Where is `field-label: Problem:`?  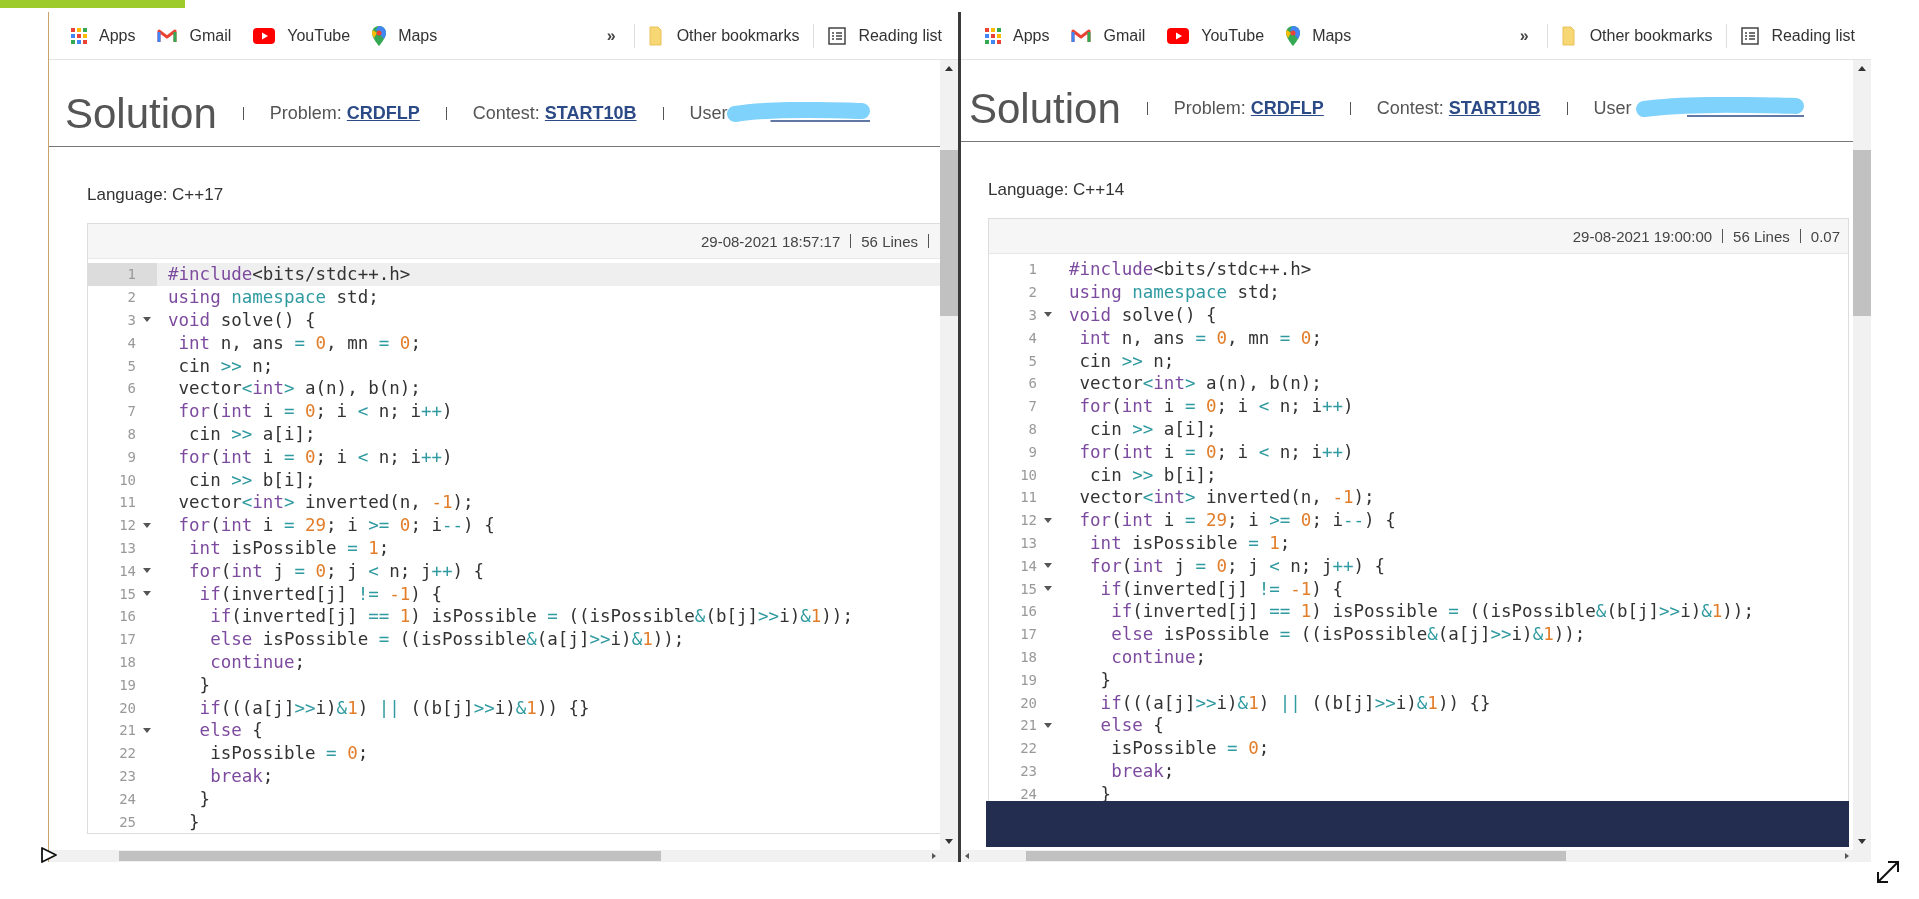
field-label: Problem: is located at coordinates (305, 113).